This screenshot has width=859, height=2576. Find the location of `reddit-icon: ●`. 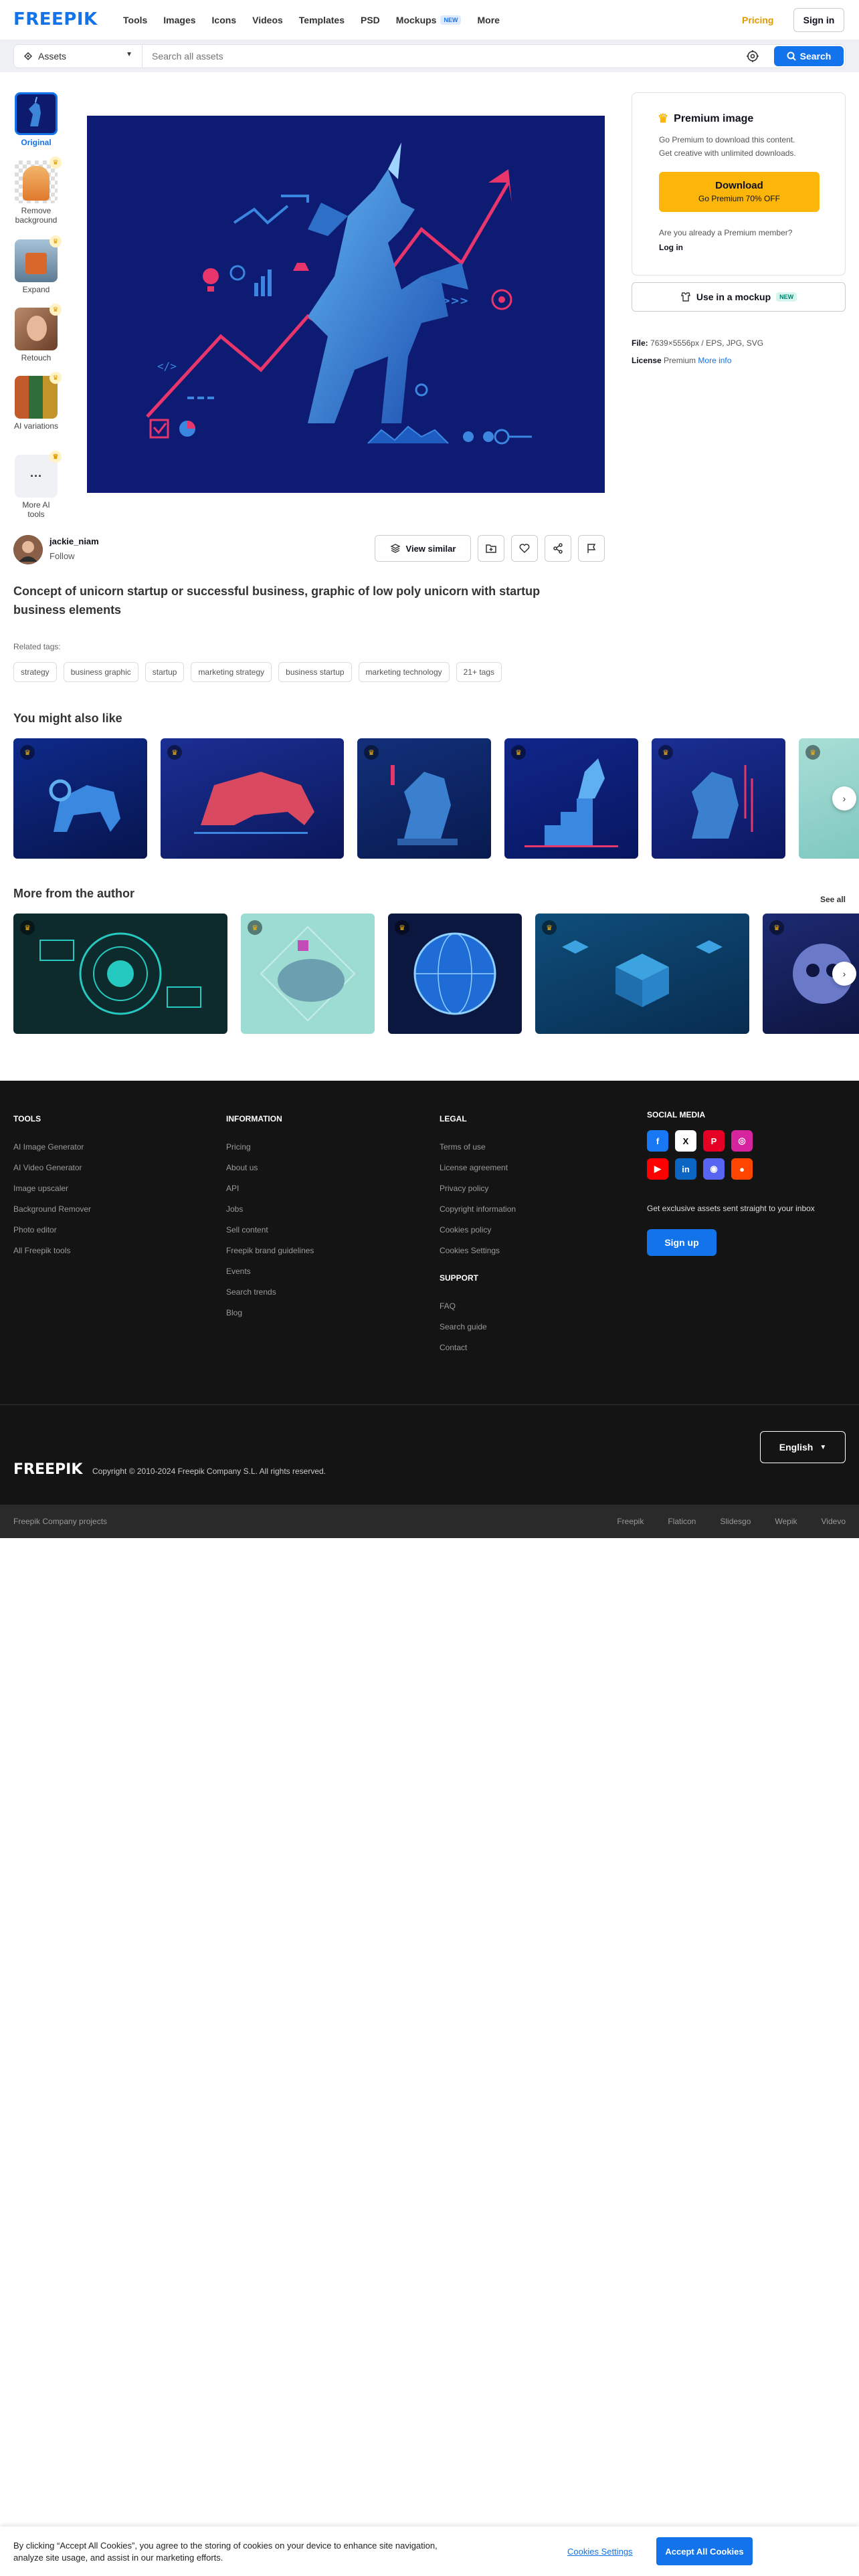

reddit-icon: ● is located at coordinates (742, 1169).